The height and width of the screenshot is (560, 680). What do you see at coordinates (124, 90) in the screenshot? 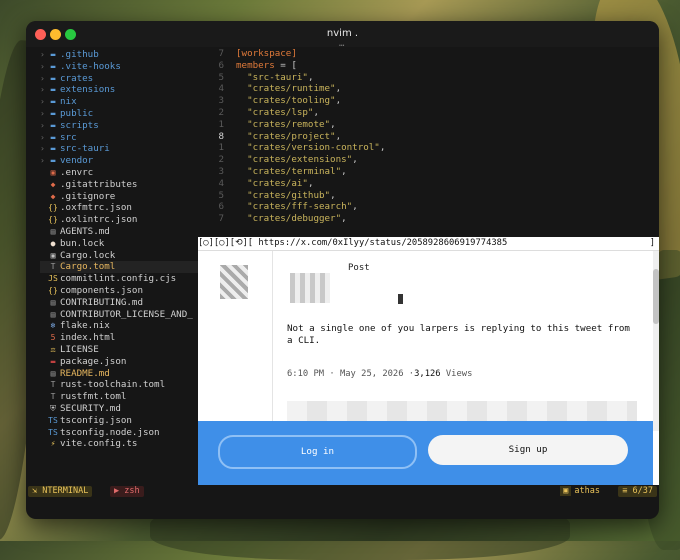
I see `tree-folder: › ▬ extensions` at bounding box center [124, 90].